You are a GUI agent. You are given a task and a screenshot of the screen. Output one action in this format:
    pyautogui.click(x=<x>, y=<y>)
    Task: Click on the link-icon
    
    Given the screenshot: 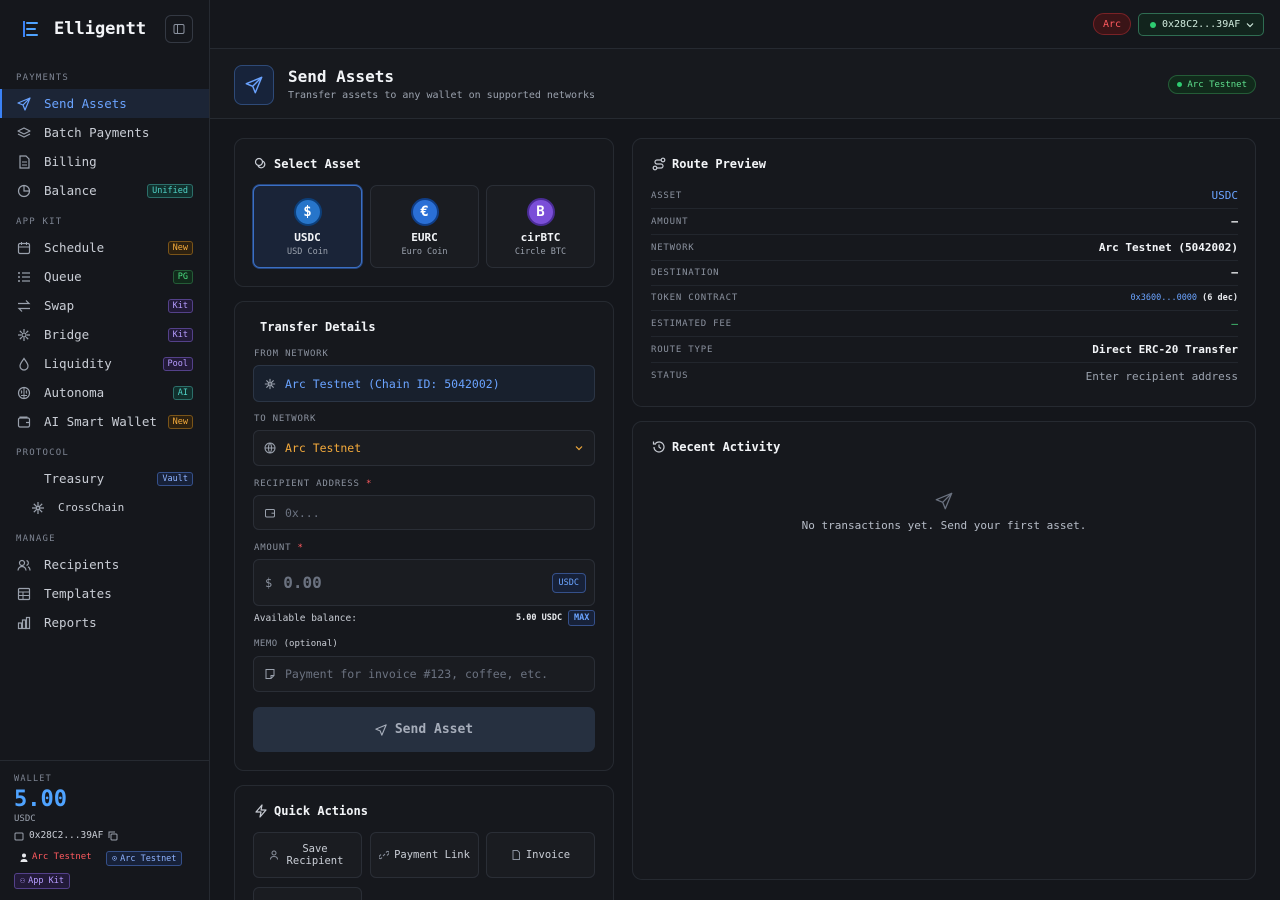 What is the action you would take?
    pyautogui.click(x=384, y=855)
    